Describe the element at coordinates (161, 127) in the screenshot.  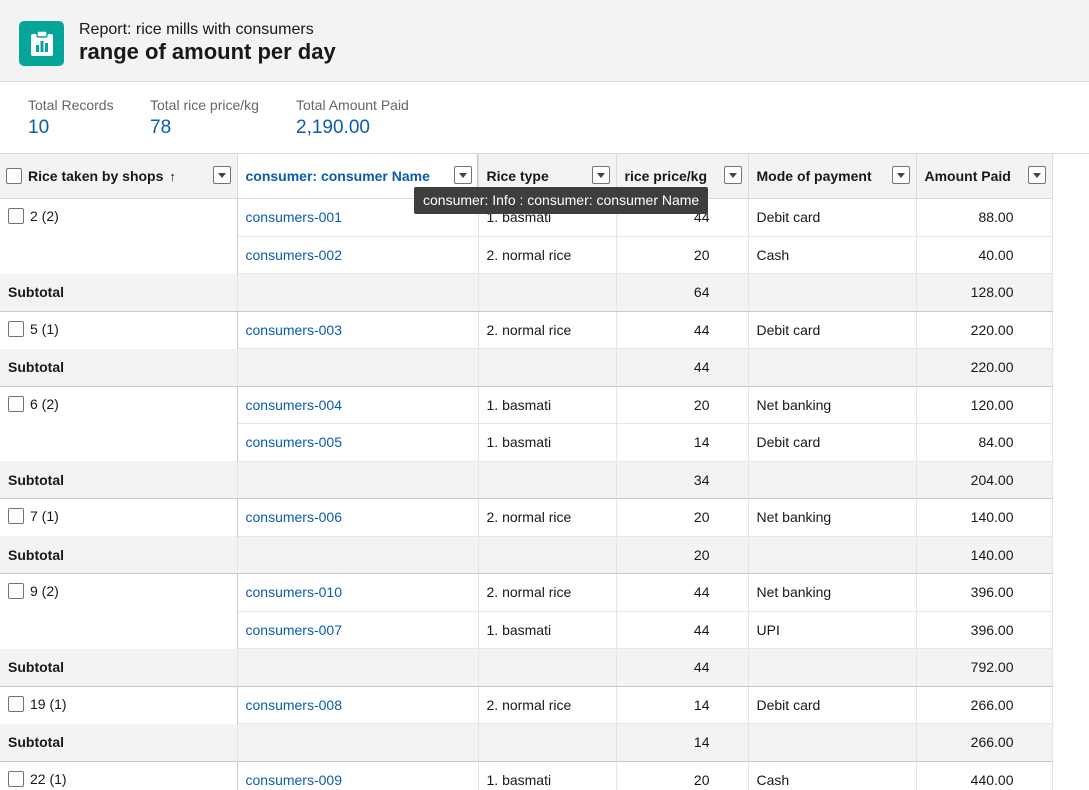
I see `metric-value: 78` at that location.